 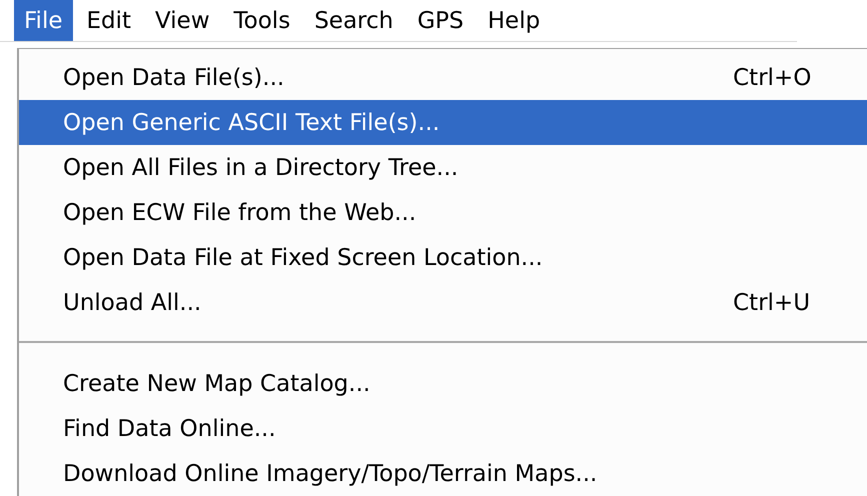 What do you see at coordinates (514, 20) in the screenshot?
I see `menu-bar-item: Help` at bounding box center [514, 20].